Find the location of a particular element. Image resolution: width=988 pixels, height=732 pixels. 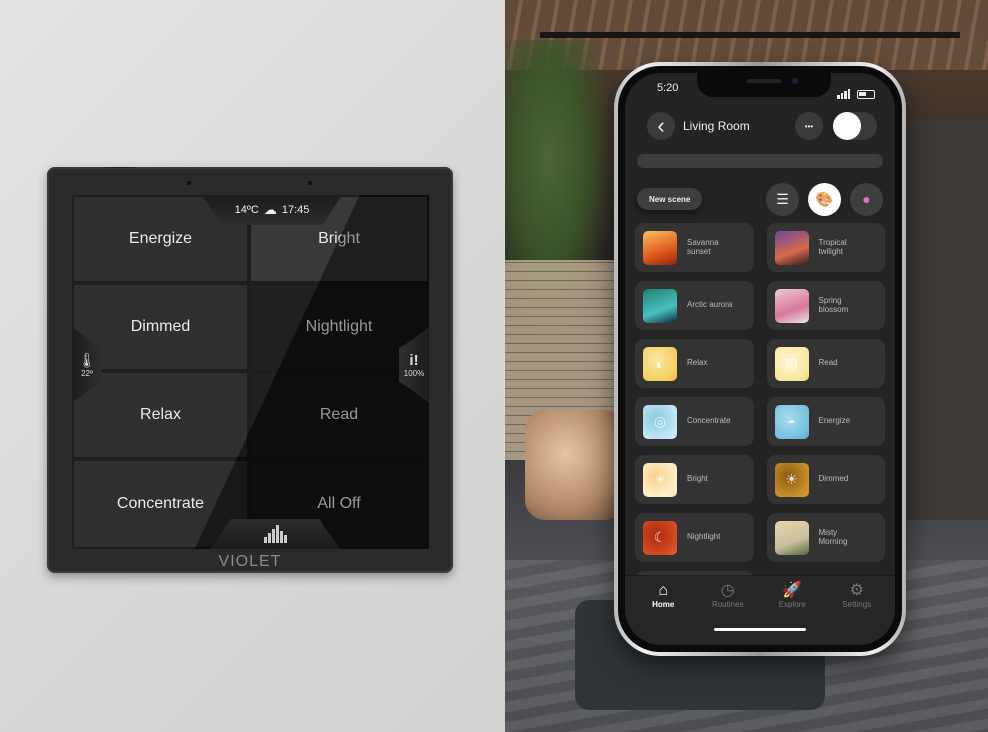

panel-scene-relax: Relax is located at coordinates (160, 415).